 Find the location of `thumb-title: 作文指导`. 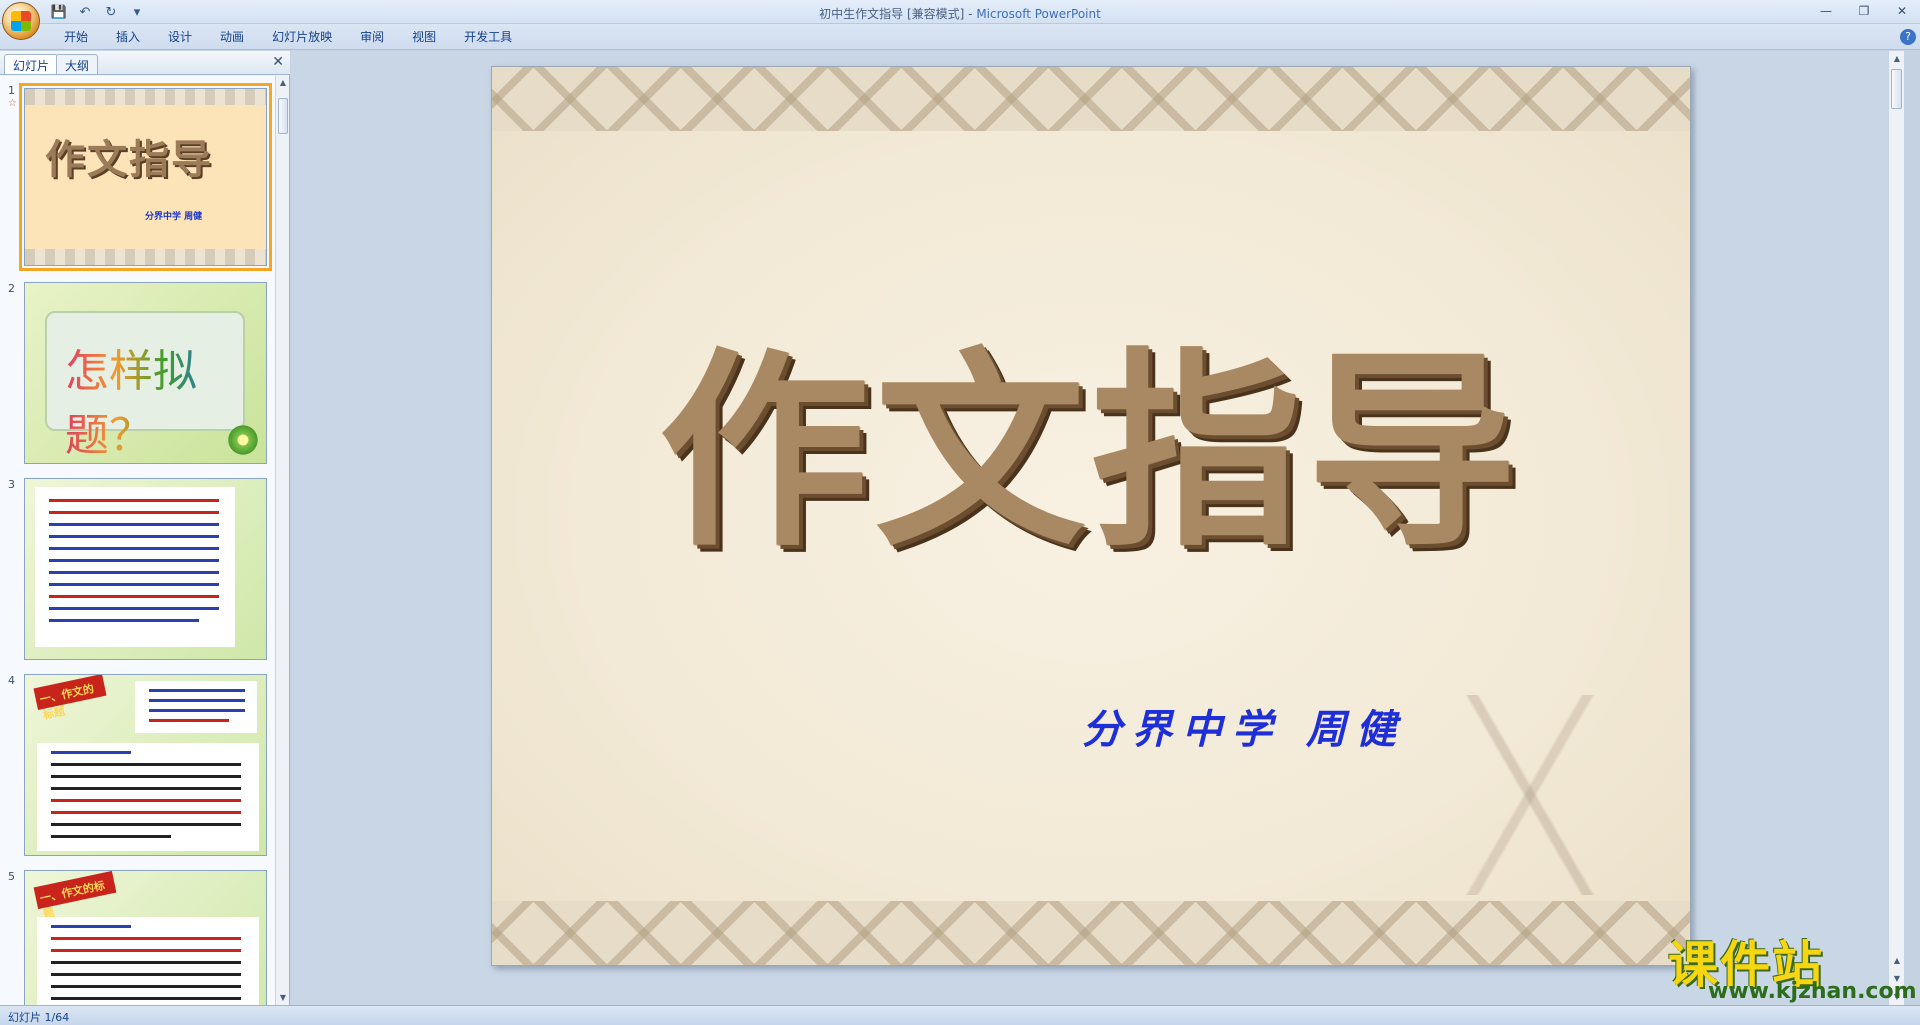

thumb-title: 作文指导 is located at coordinates (129, 159).